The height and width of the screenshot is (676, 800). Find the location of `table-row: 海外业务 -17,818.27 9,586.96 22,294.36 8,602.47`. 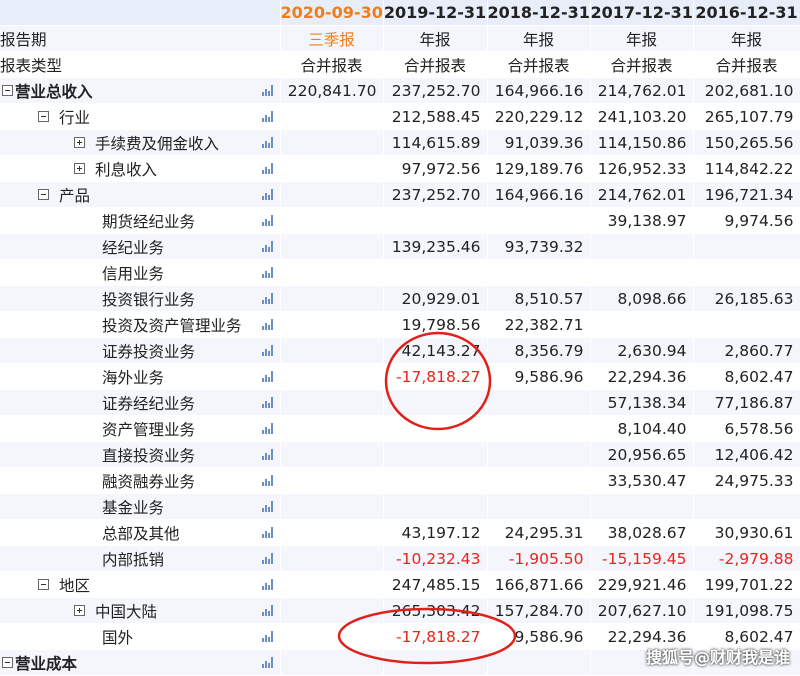

table-row: 海外业务 -17,818.27 9,586.96 22,294.36 8,602.47 is located at coordinates (400, 376).